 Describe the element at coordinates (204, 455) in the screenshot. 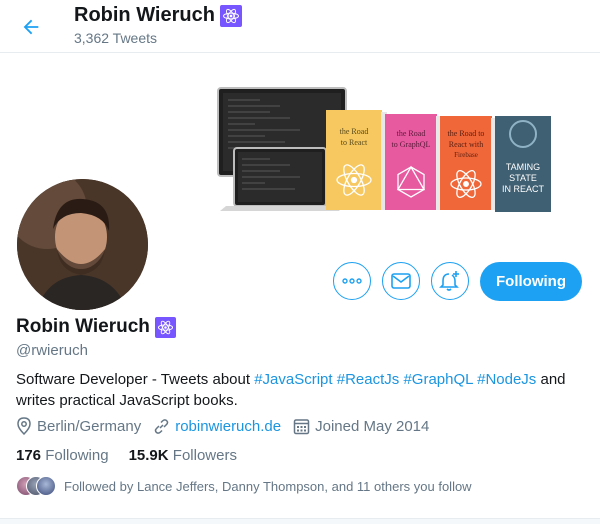

I see `followers-label: Followers` at that location.